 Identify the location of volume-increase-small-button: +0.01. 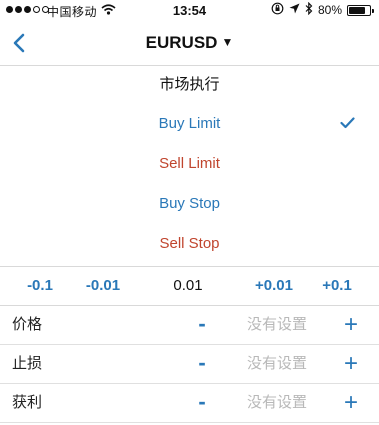
(274, 286).